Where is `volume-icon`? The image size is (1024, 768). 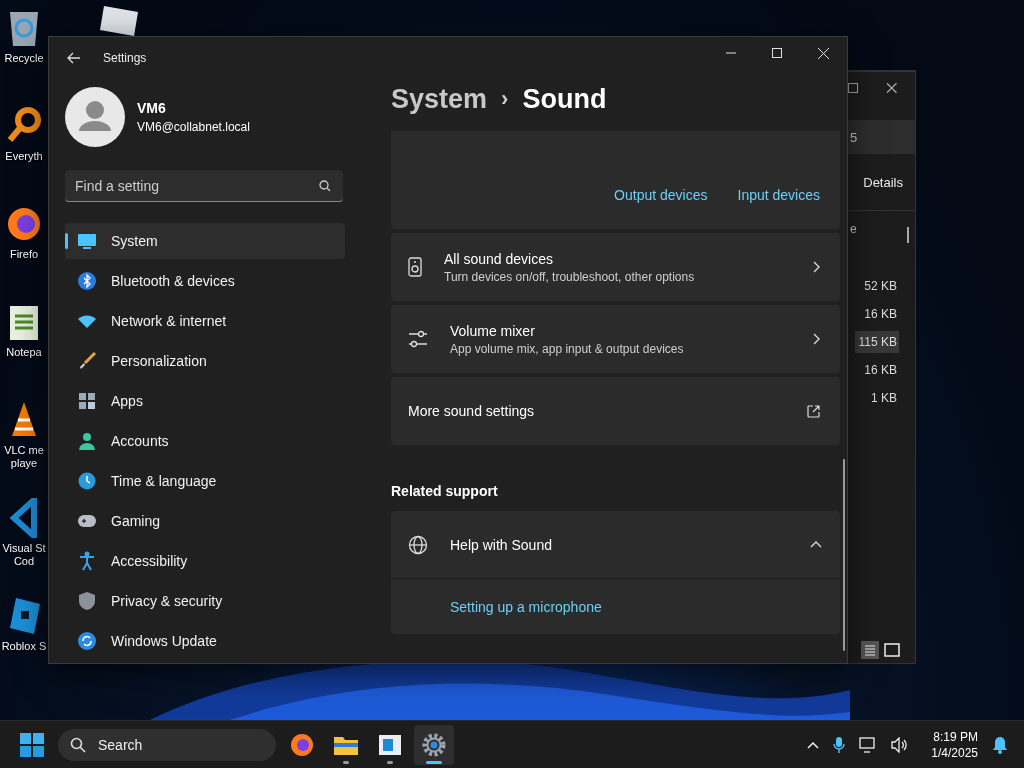
volume-icon is located at coordinates (900, 744).